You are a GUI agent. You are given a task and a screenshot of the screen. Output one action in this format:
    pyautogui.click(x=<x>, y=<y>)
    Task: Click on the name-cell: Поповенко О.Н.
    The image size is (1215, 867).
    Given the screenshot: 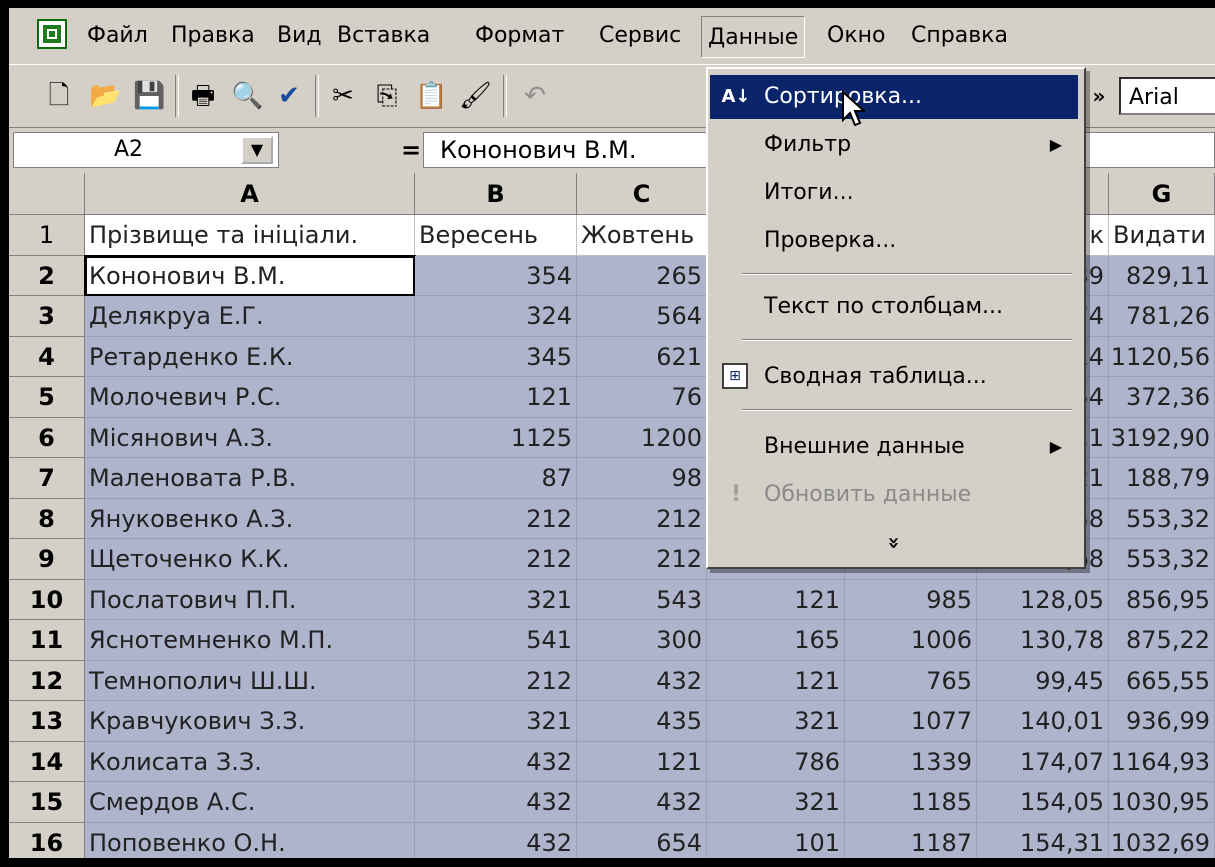 What is the action you would take?
    pyautogui.click(x=250, y=840)
    